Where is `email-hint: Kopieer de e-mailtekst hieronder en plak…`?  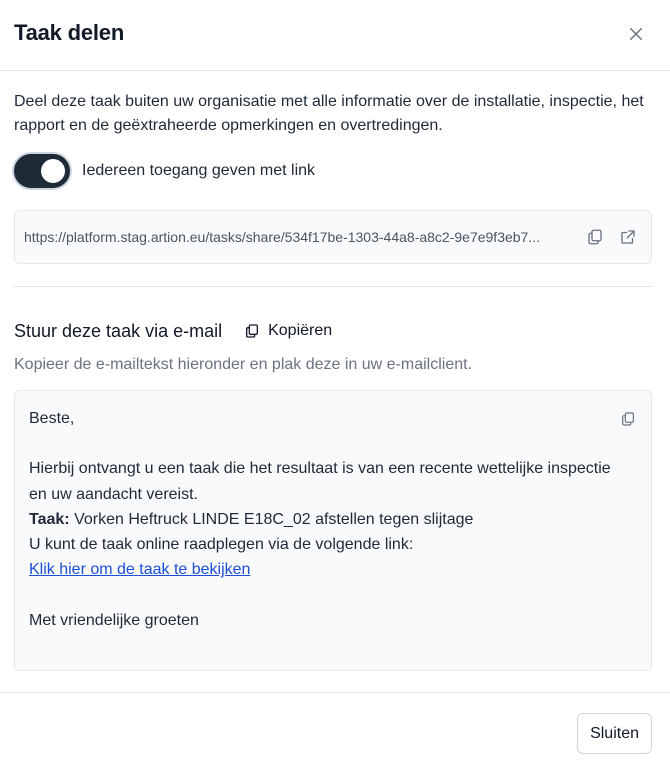
email-hint: Kopieer de e-mailtekst hieronder en plak… is located at coordinates (243, 364).